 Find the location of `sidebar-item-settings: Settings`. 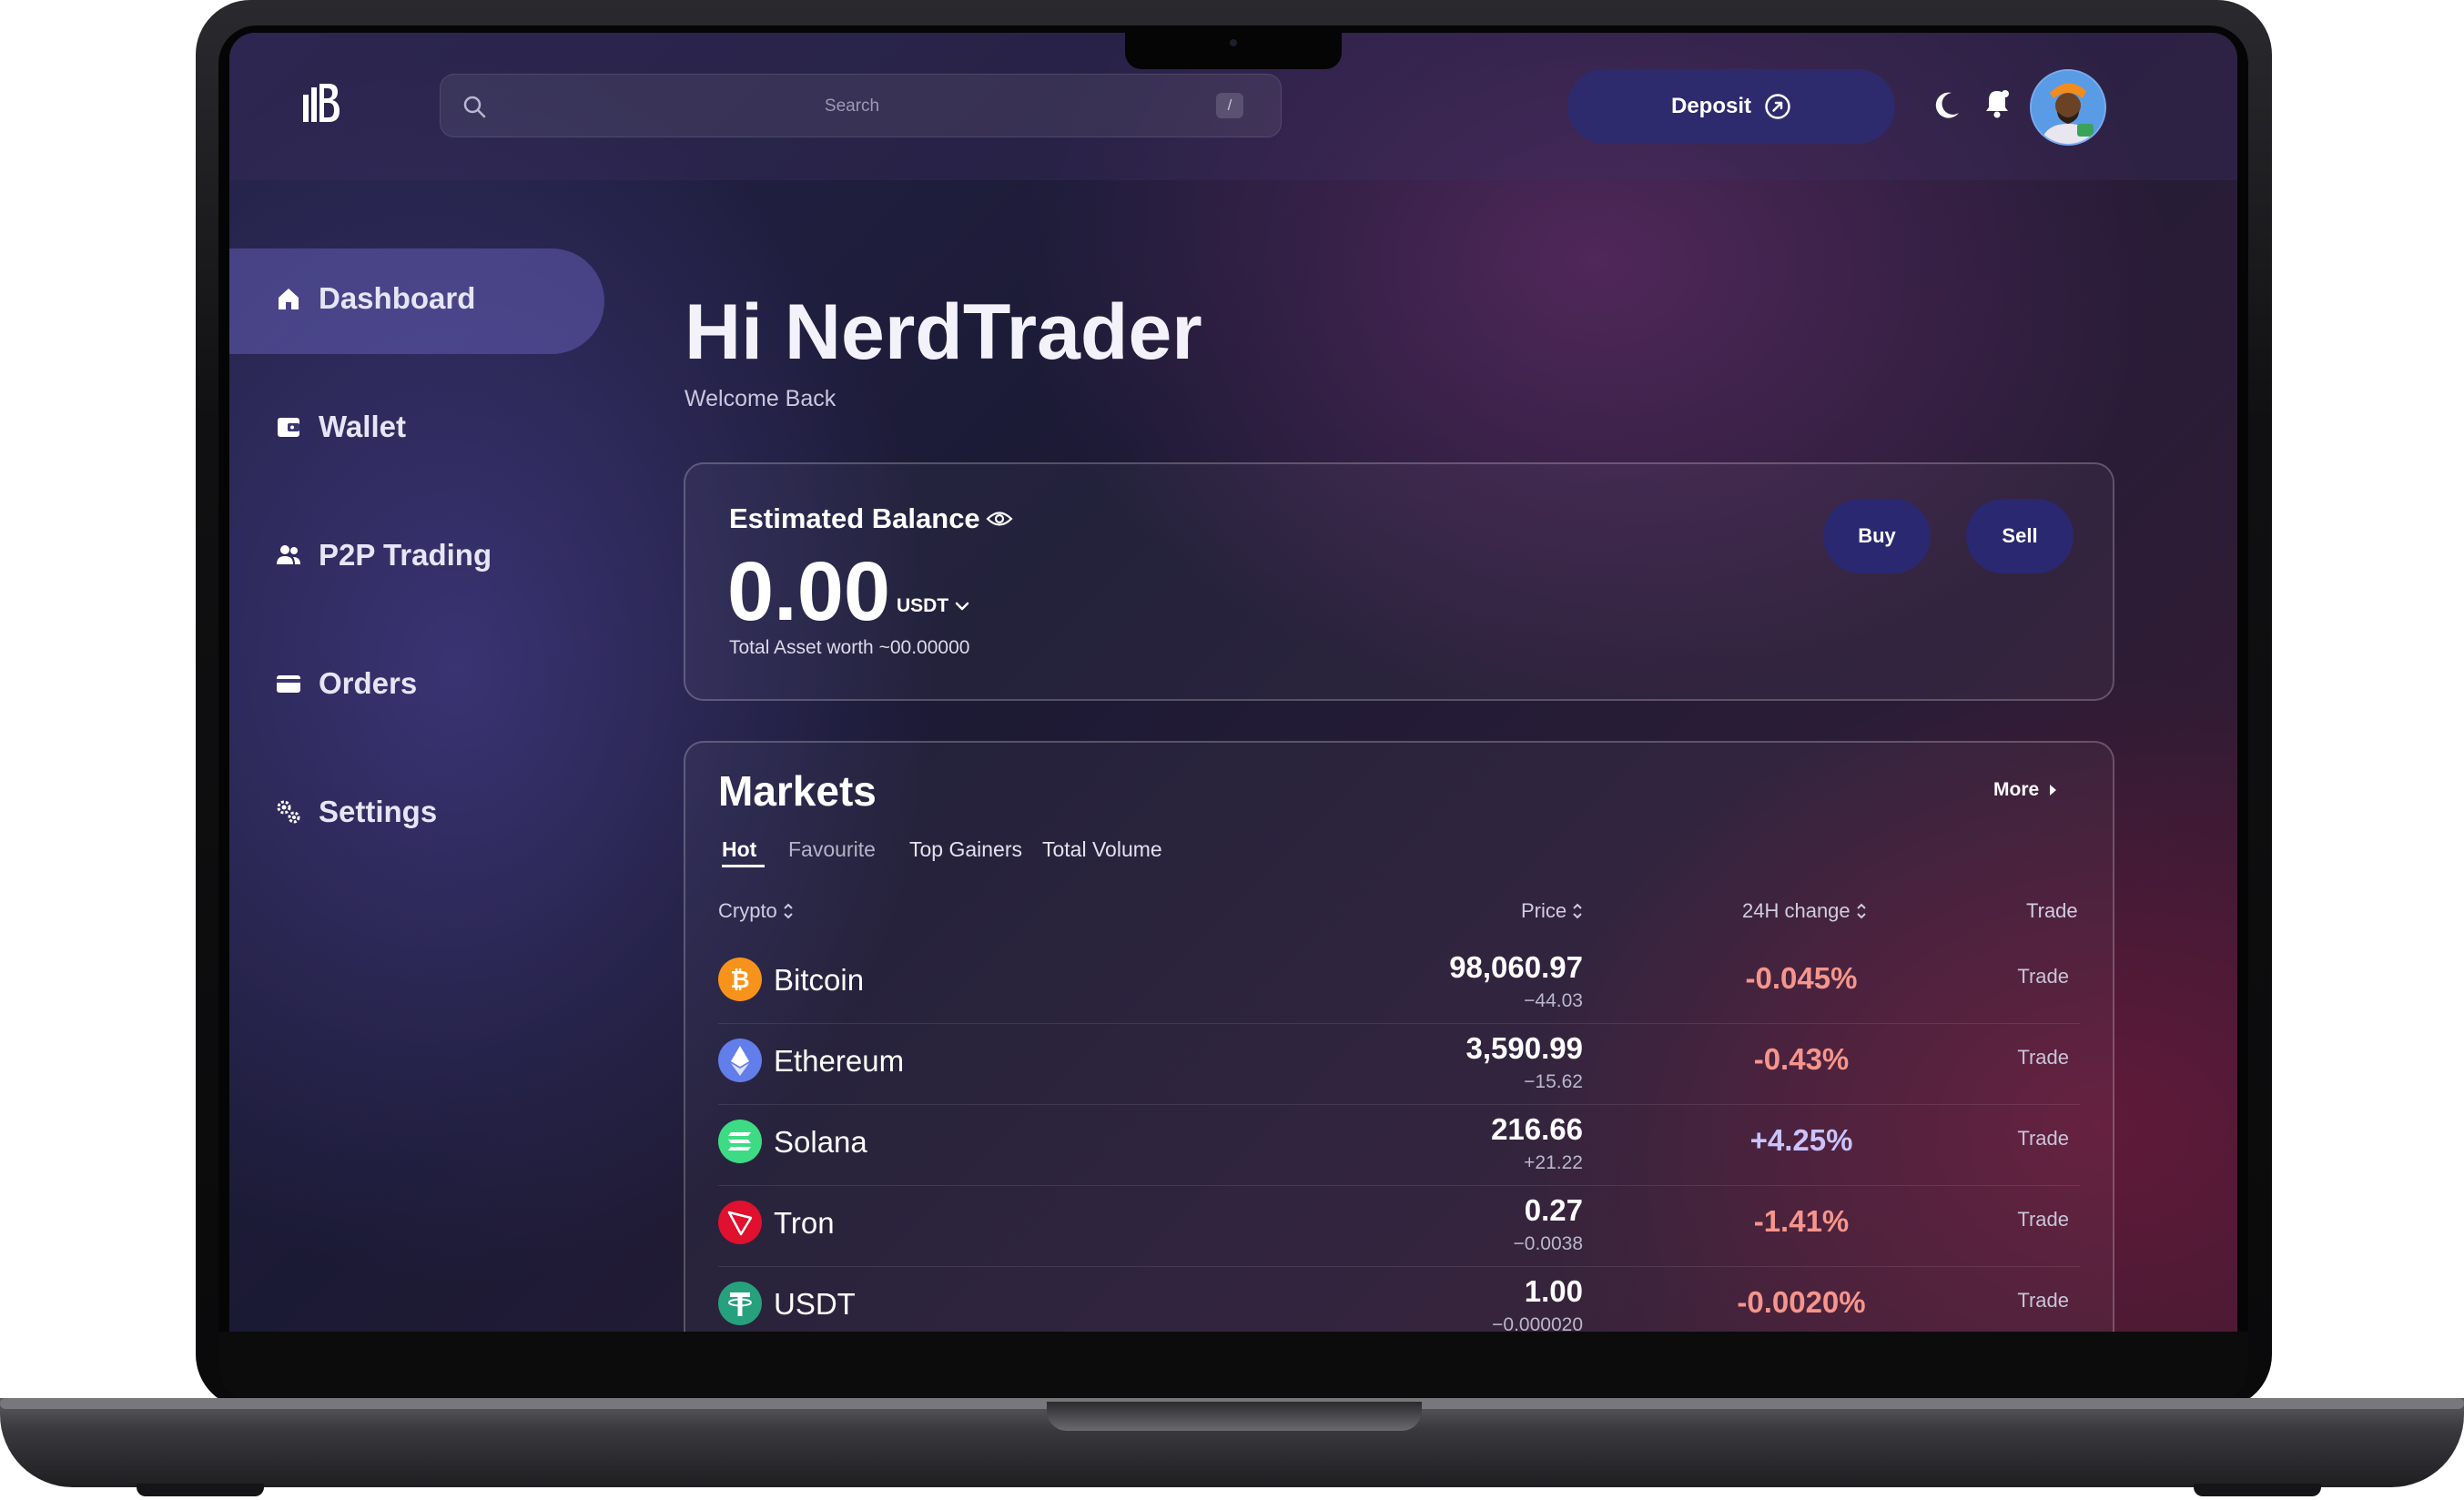

sidebar-item-settings: Settings is located at coordinates (356, 812).